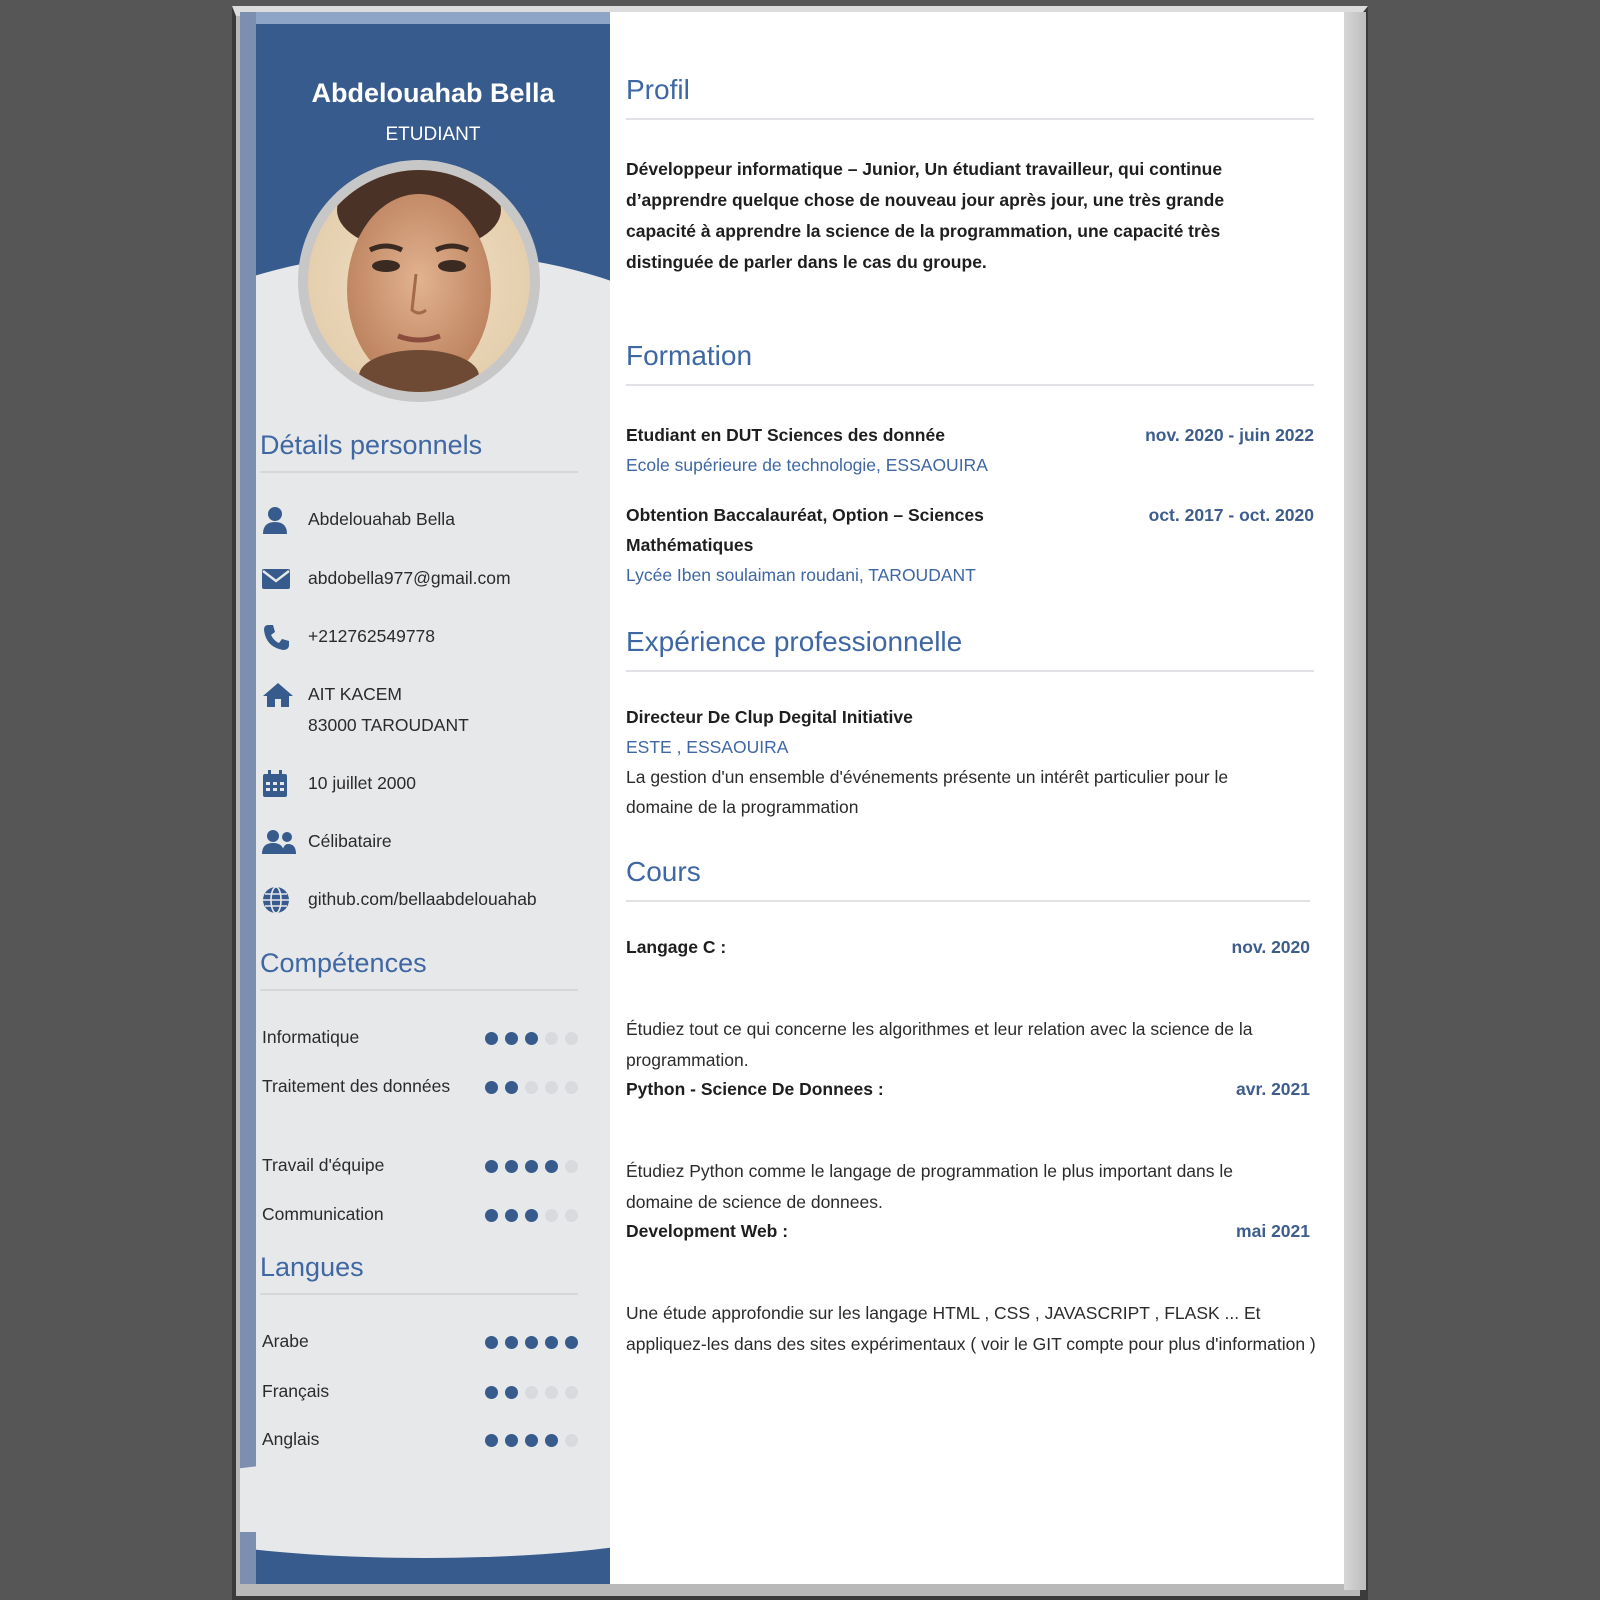 The height and width of the screenshot is (1600, 1600). What do you see at coordinates (420, 1439) in the screenshot?
I see `language-item: Anglais` at bounding box center [420, 1439].